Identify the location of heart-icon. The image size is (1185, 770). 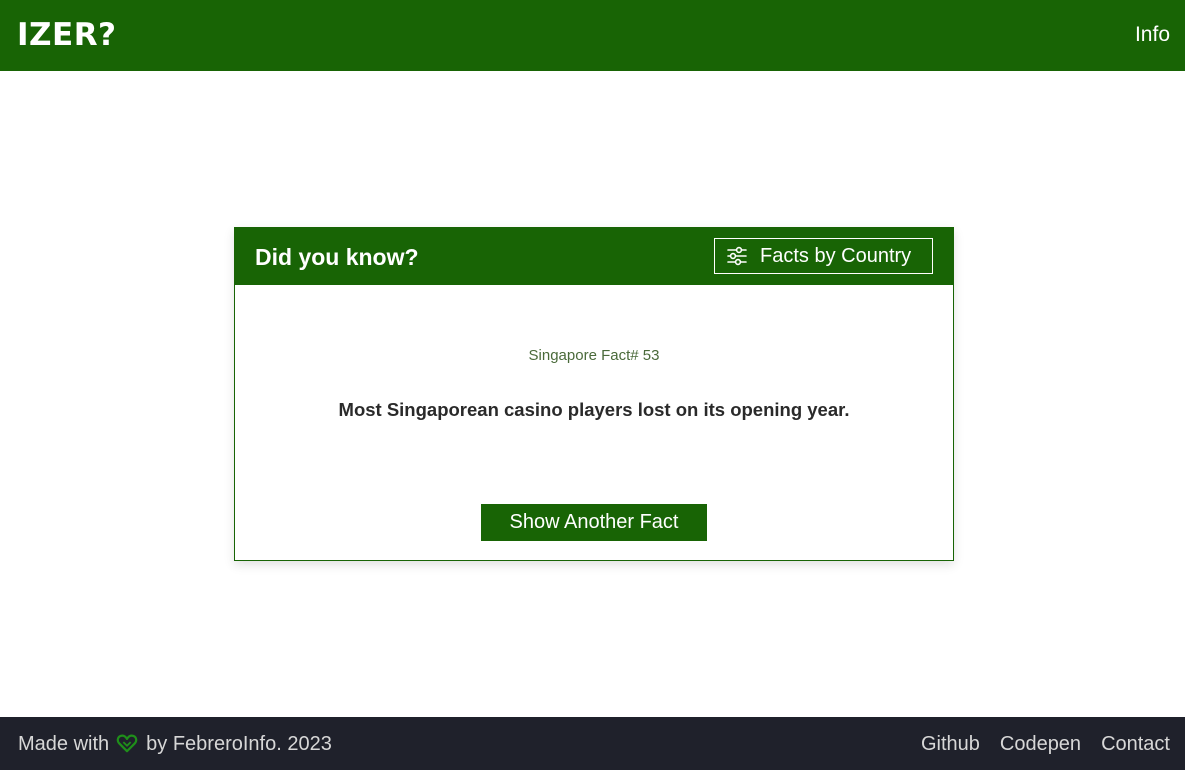
(128, 744).